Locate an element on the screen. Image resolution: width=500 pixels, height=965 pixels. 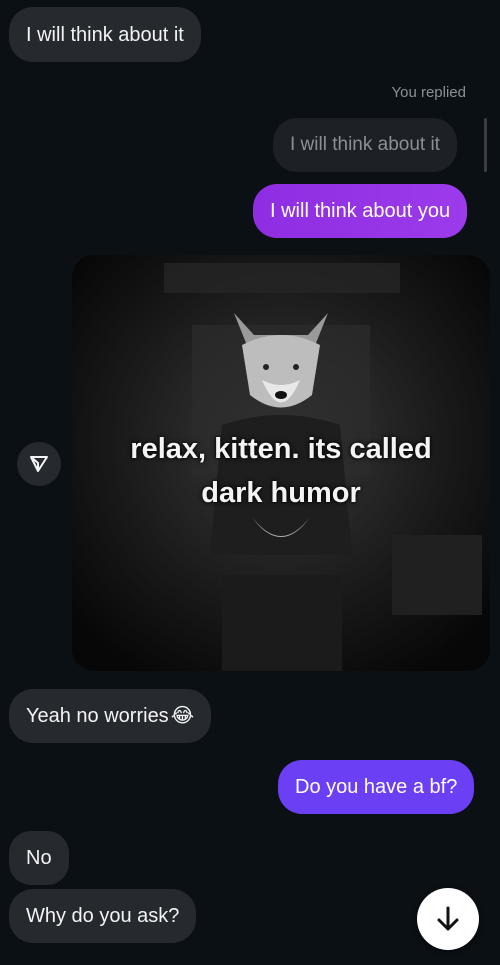
laughing-emoji-icon: 😂 is located at coordinates (182, 716).